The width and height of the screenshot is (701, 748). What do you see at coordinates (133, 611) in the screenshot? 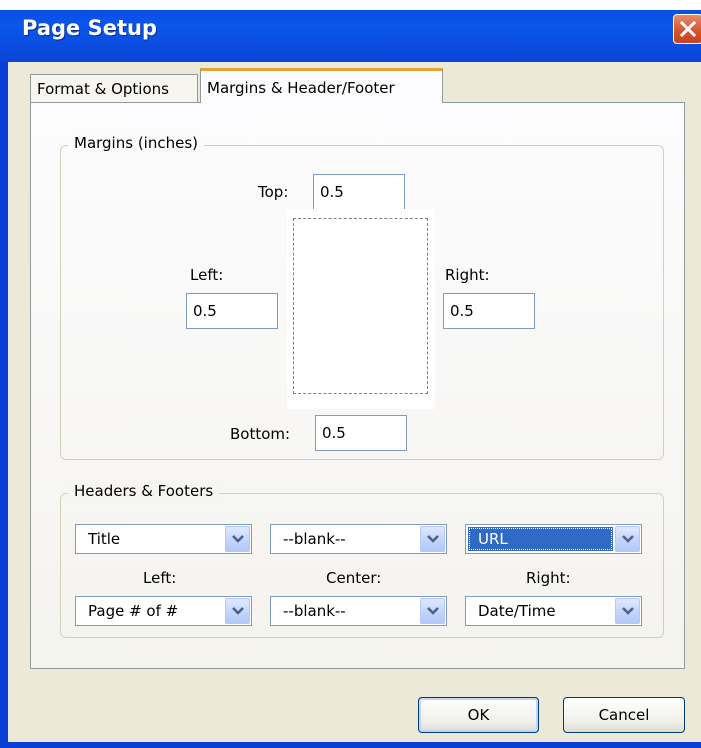
I see `footer-left-value: Page # of #` at bounding box center [133, 611].